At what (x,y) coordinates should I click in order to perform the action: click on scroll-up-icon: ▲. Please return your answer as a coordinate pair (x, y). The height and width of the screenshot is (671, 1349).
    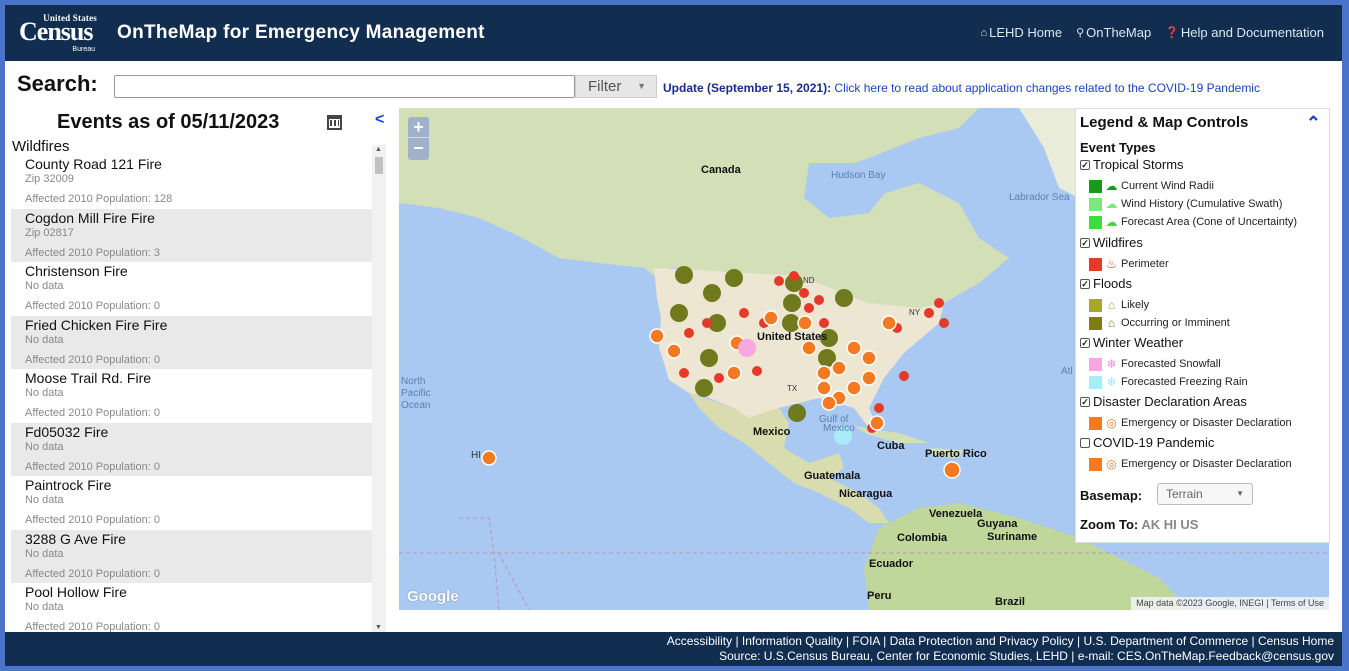
    Looking at the image, I should click on (378, 149).